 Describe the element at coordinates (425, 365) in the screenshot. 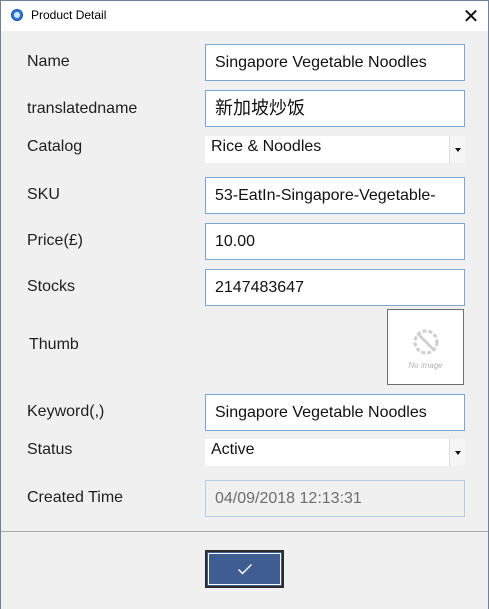

I see `no-image-text: No image` at that location.